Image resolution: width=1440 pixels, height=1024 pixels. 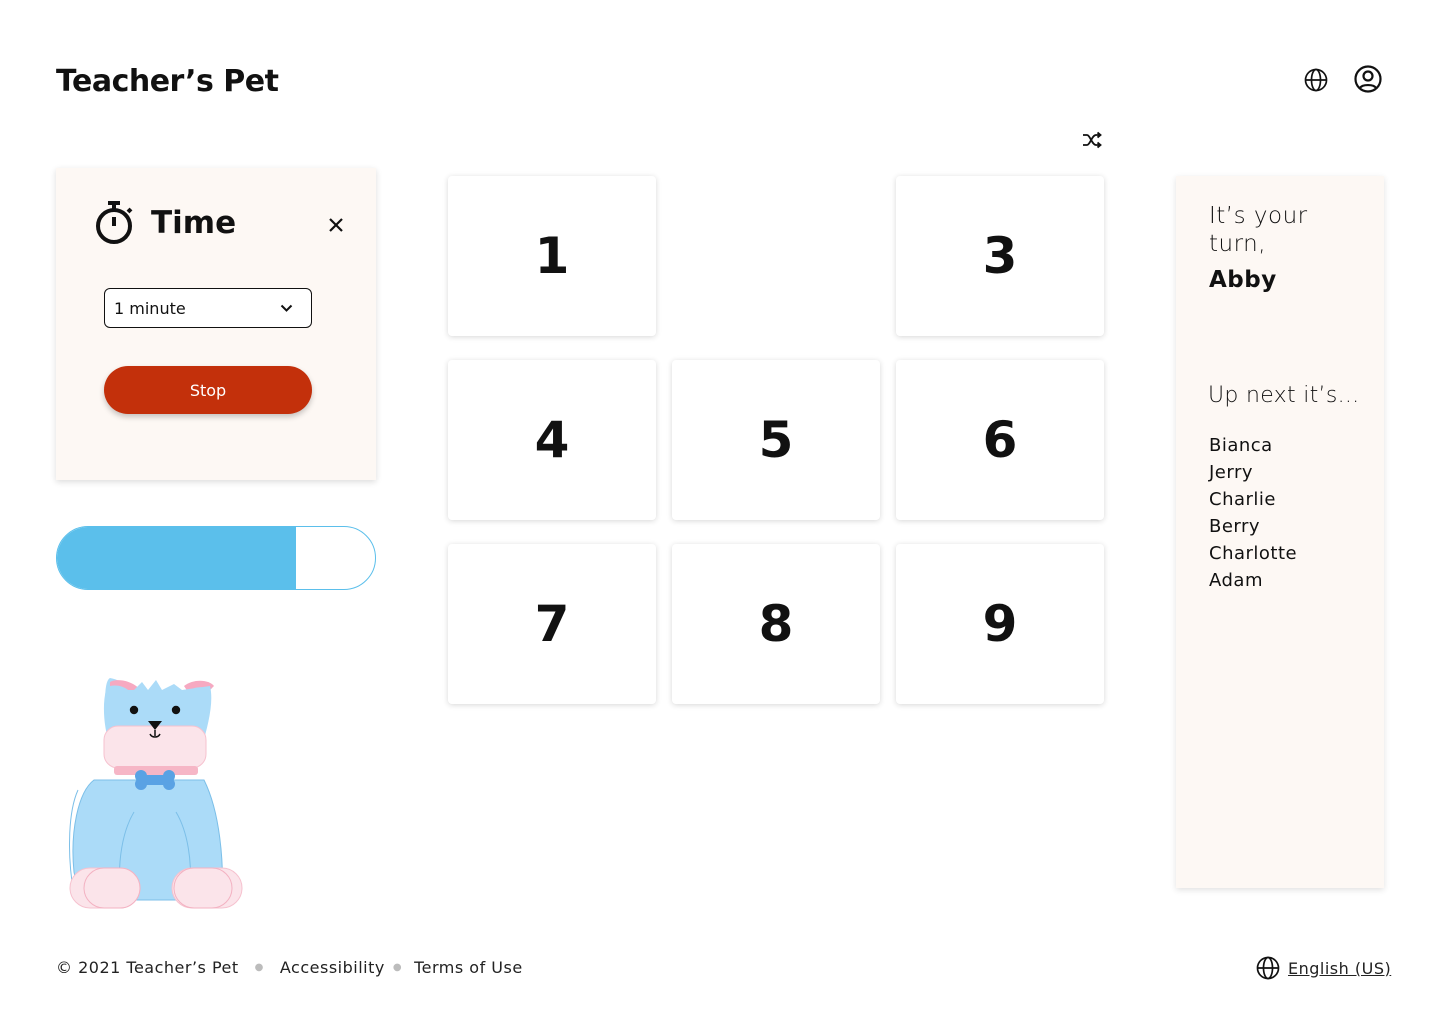 I want to click on terms-of-use-link: Terms of Use, so click(x=468, y=967).